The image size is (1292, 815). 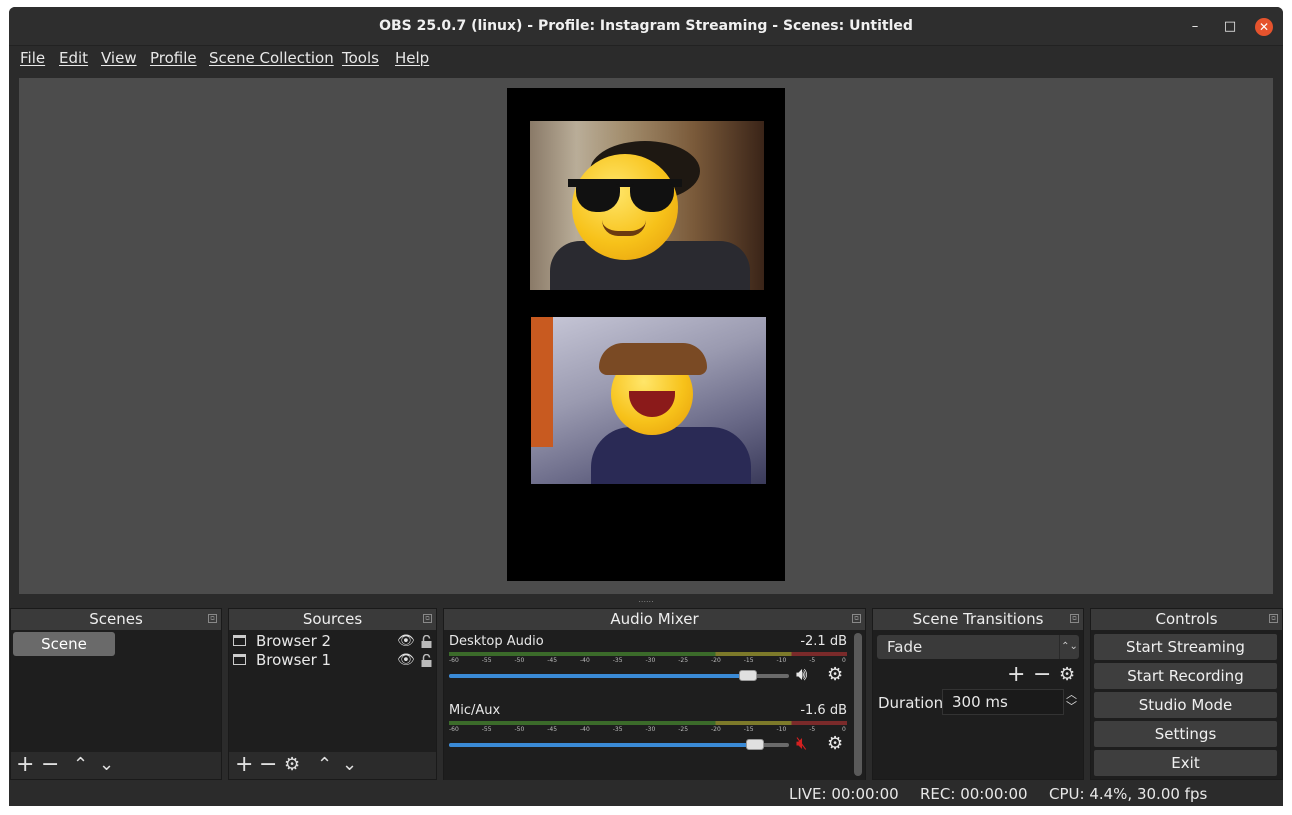 What do you see at coordinates (1264, 27) in the screenshot?
I see `close-icon: ✕` at bounding box center [1264, 27].